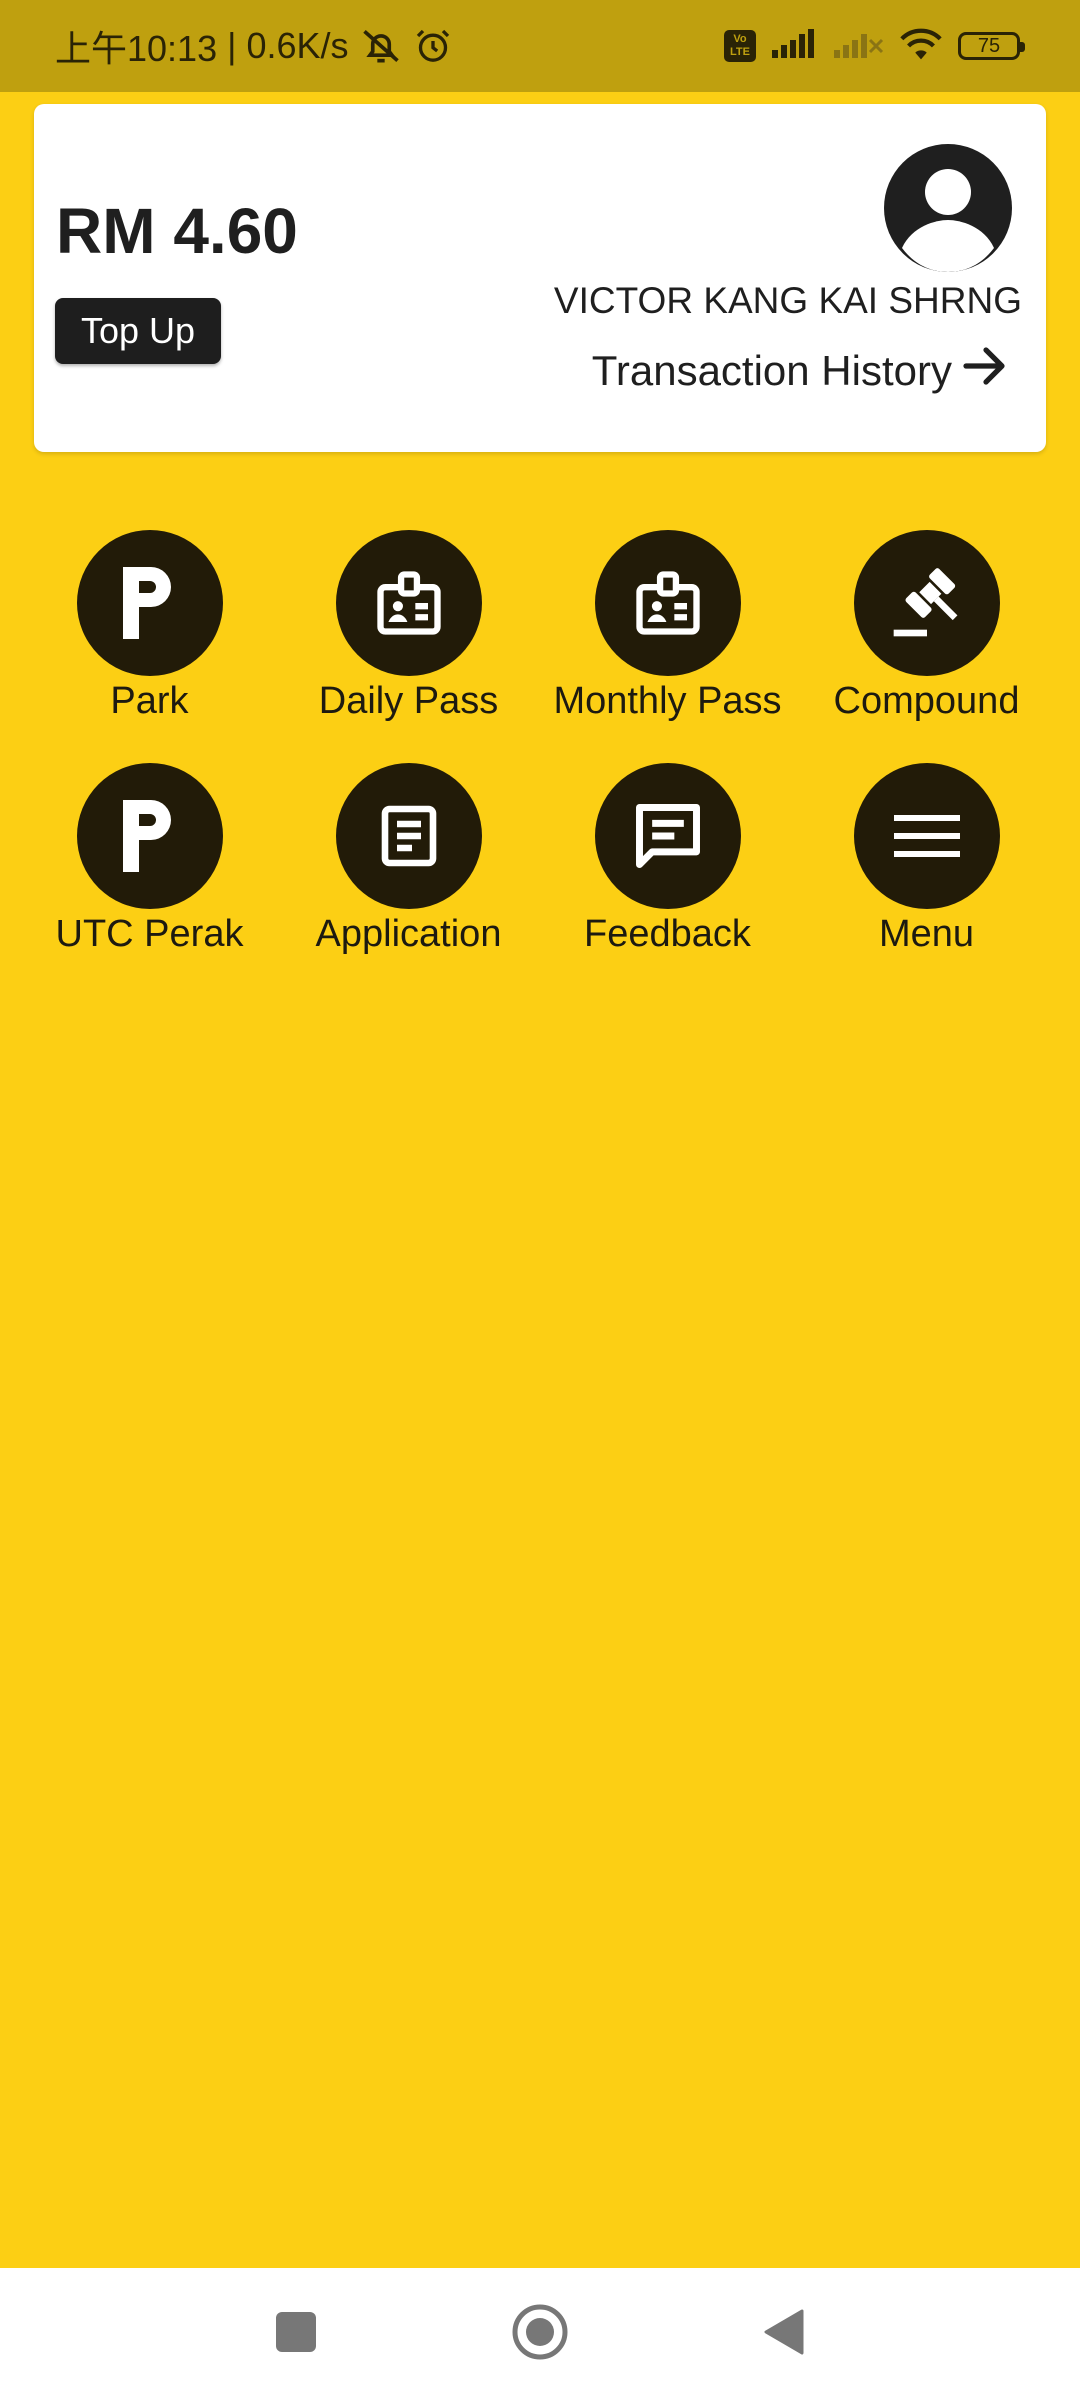 The width and height of the screenshot is (1080, 2400). Describe the element at coordinates (540, 46) in the screenshot. I see `status-bar: 上午10:13 | 0.6K/s Vo LTE 75` at that location.